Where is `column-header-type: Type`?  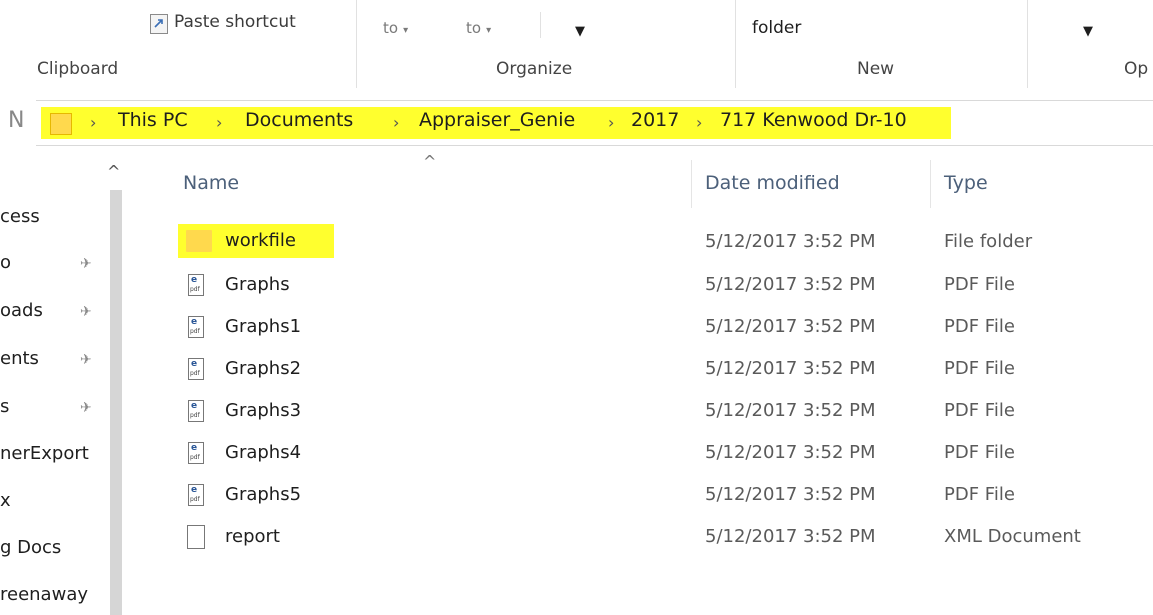 column-header-type: Type is located at coordinates (1044, 187).